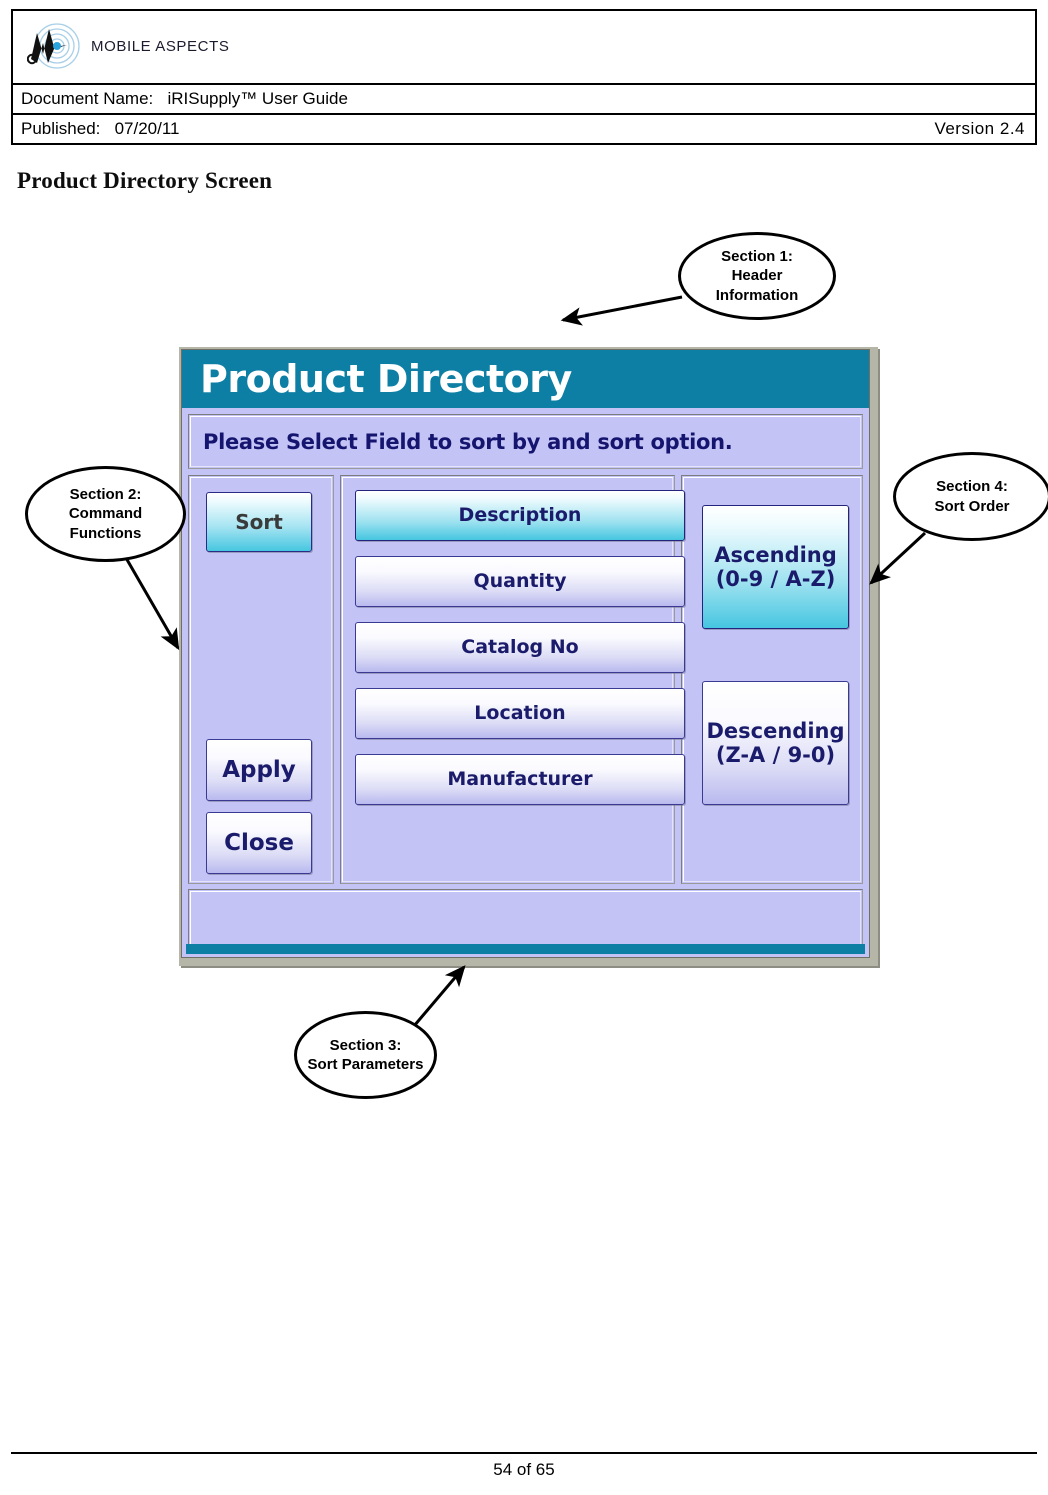 Image resolution: width=1048 pixels, height=1495 pixels. I want to click on command-functions-panel: Sort Apply Close, so click(261, 679).